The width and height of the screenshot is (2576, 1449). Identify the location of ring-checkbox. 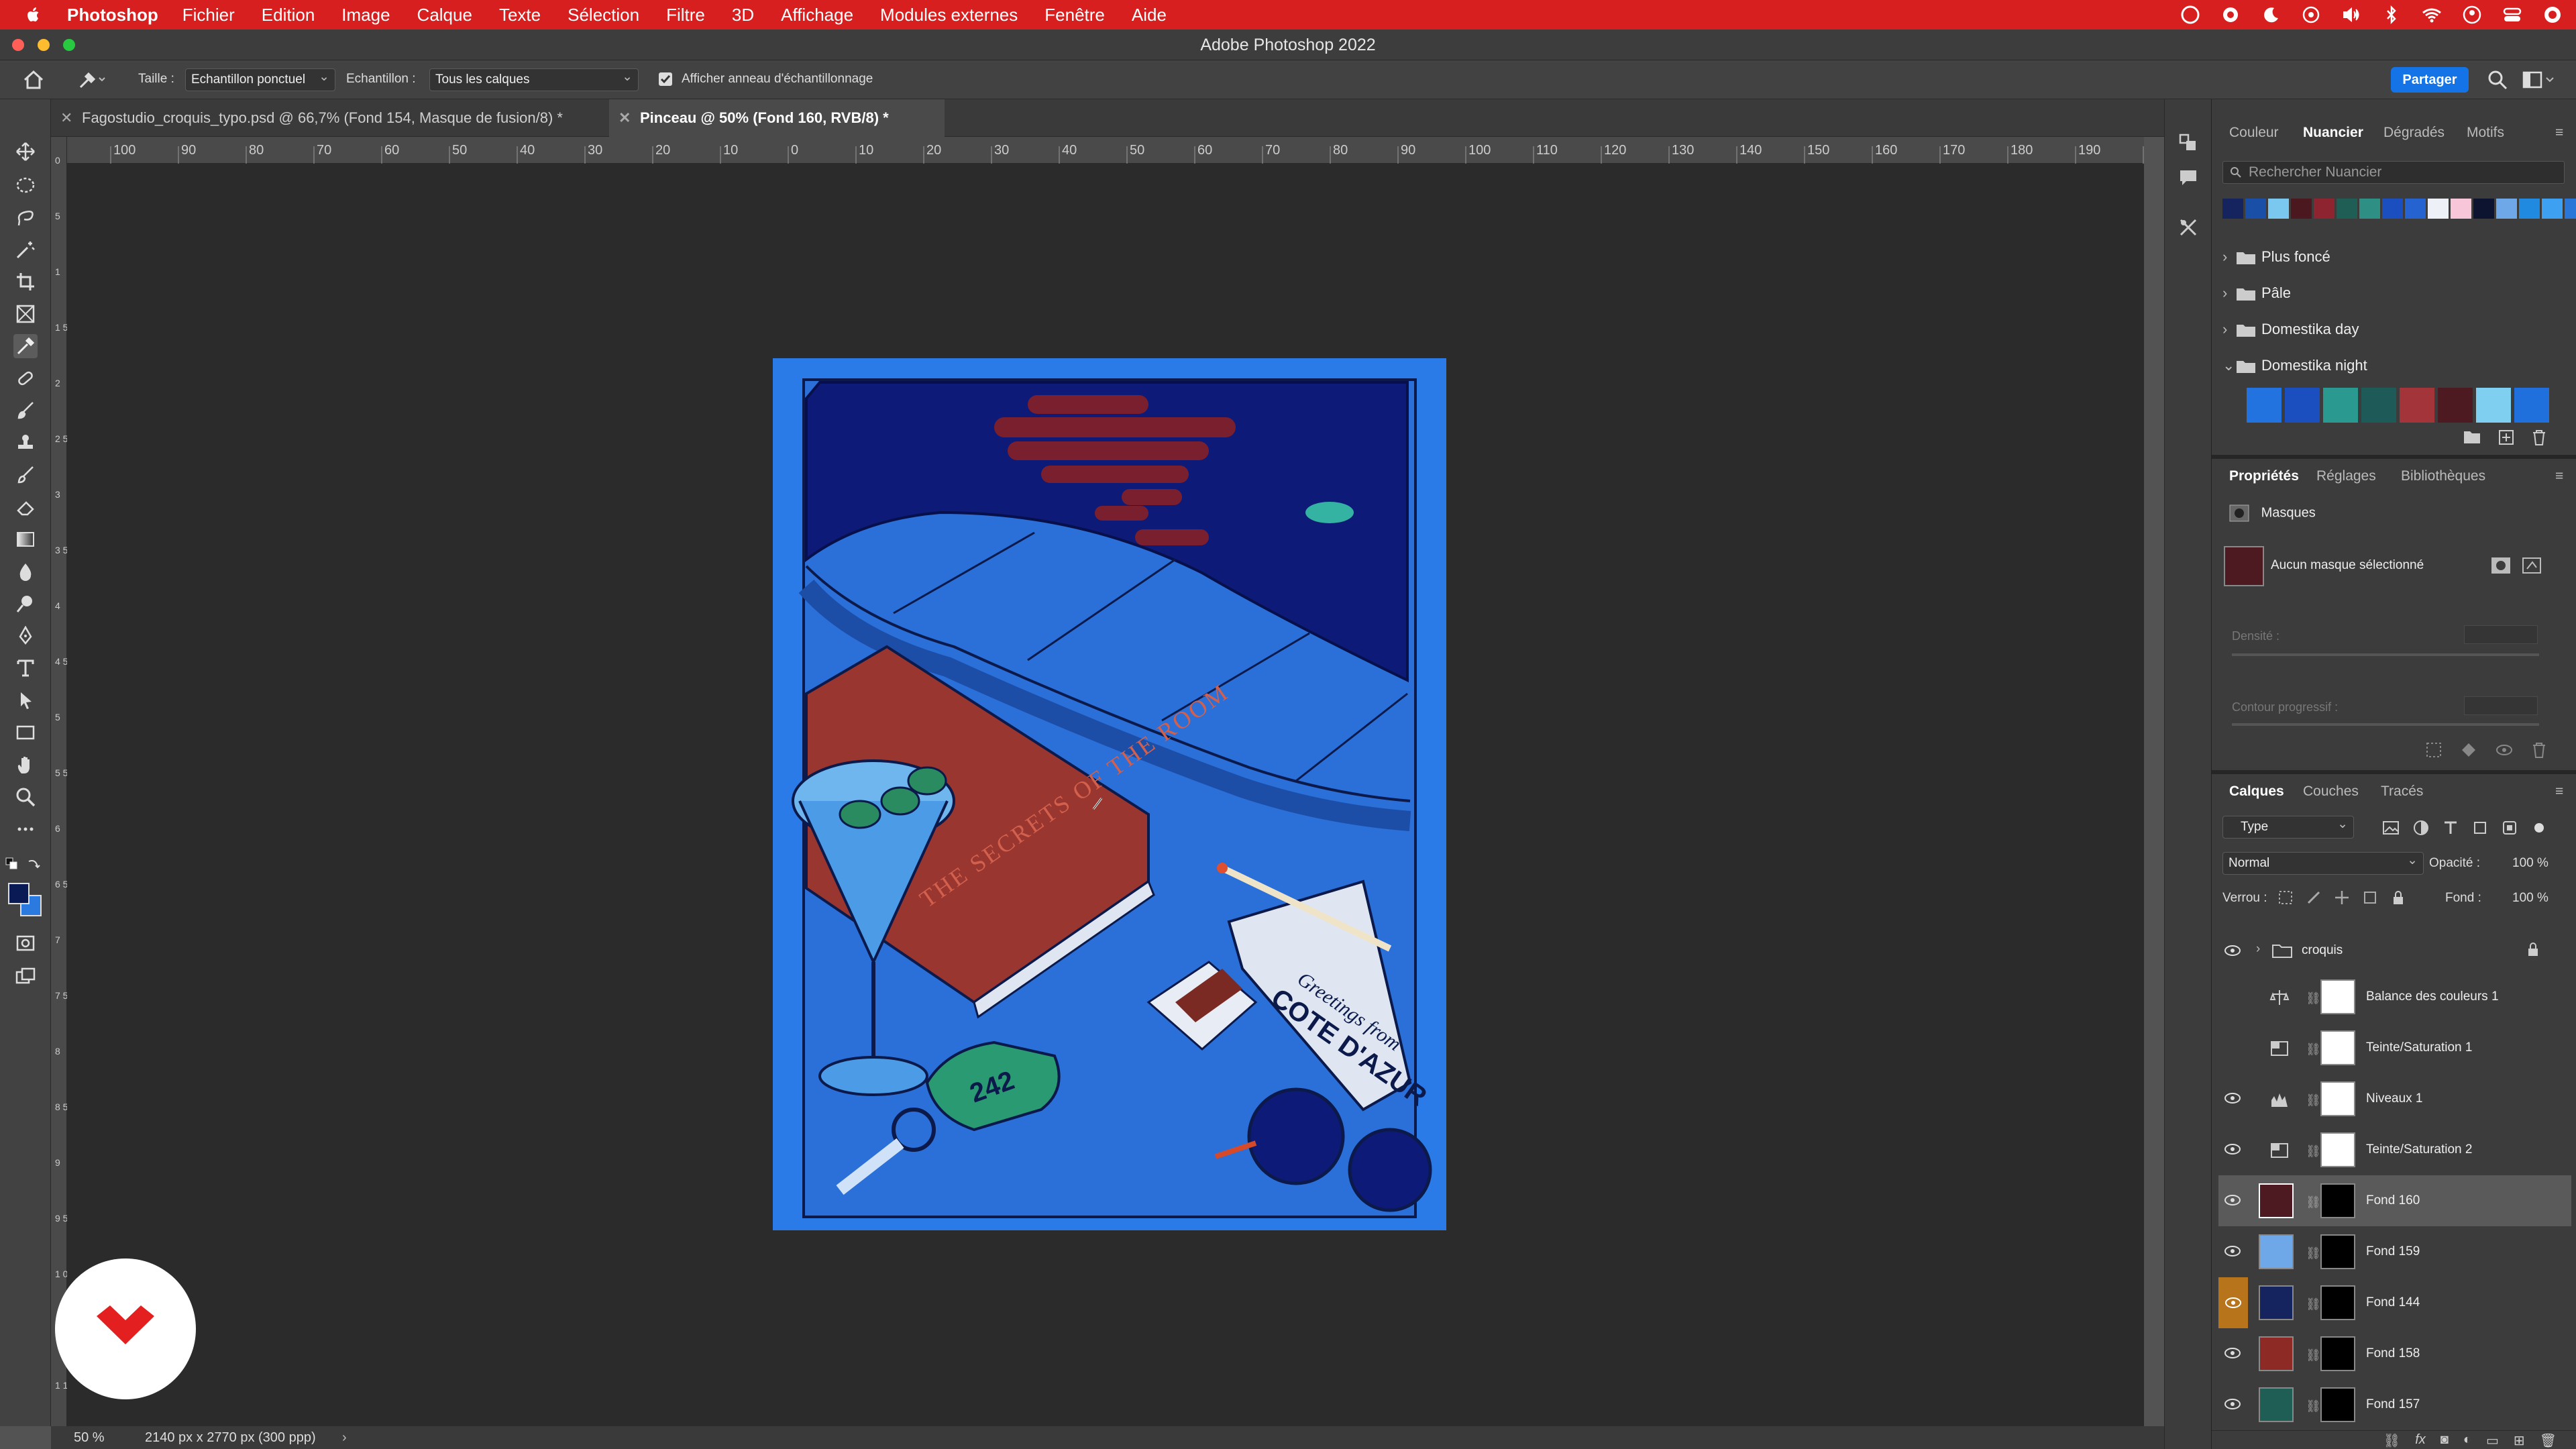
(665, 79).